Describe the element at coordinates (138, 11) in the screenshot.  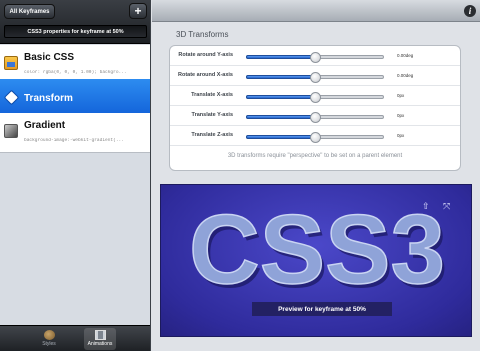
I see `add-button: +` at that location.